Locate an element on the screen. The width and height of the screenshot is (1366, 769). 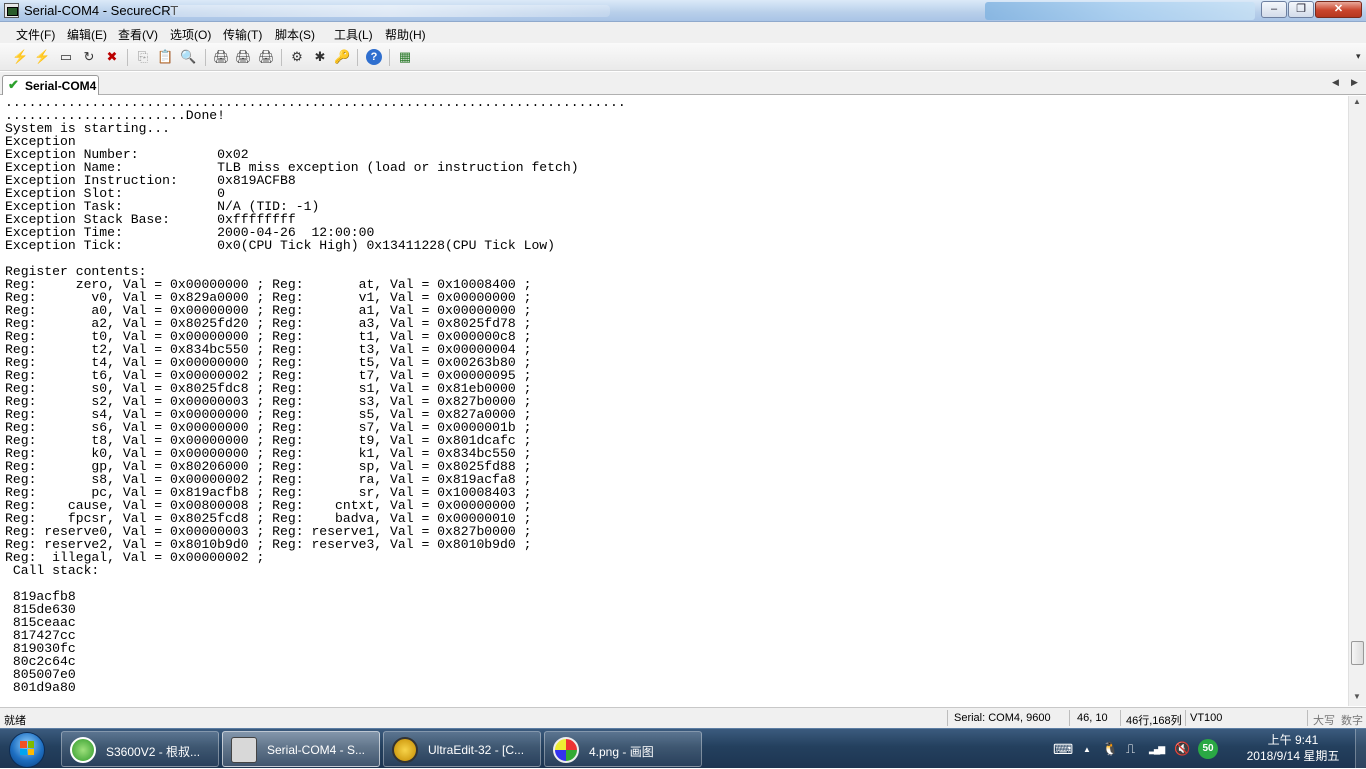
status-connection: Serial: COM4, 9600 is located at coordinates (1002, 718).